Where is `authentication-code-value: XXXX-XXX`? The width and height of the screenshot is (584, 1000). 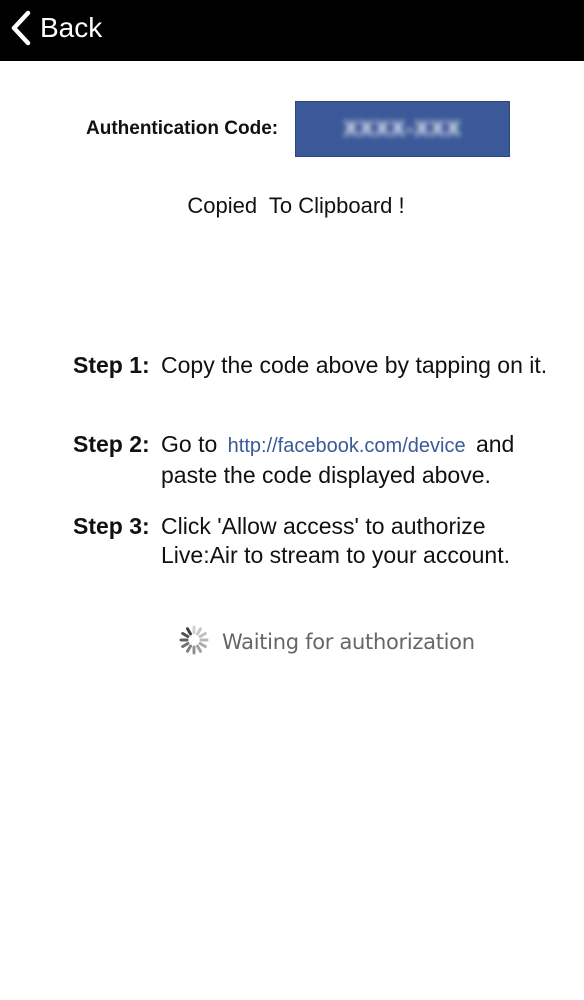 authentication-code-value: XXXX-XXX is located at coordinates (402, 128).